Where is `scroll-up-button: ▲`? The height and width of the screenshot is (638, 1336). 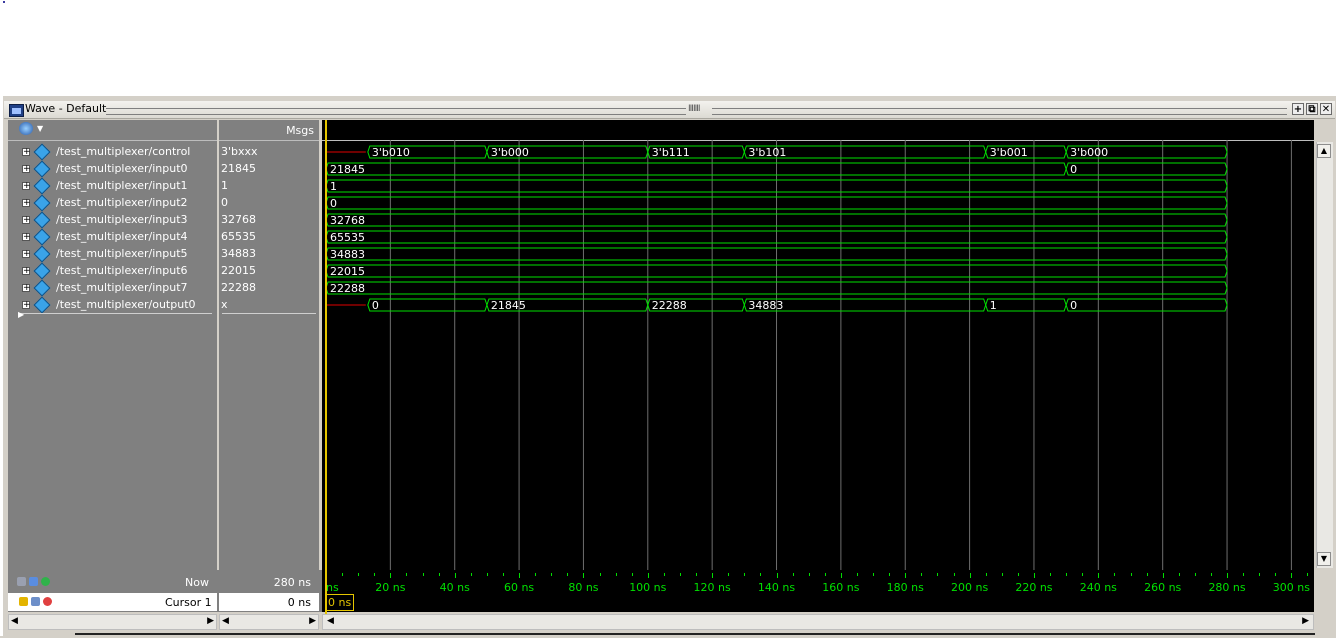
scroll-up-button: ▲ is located at coordinates (1324, 151).